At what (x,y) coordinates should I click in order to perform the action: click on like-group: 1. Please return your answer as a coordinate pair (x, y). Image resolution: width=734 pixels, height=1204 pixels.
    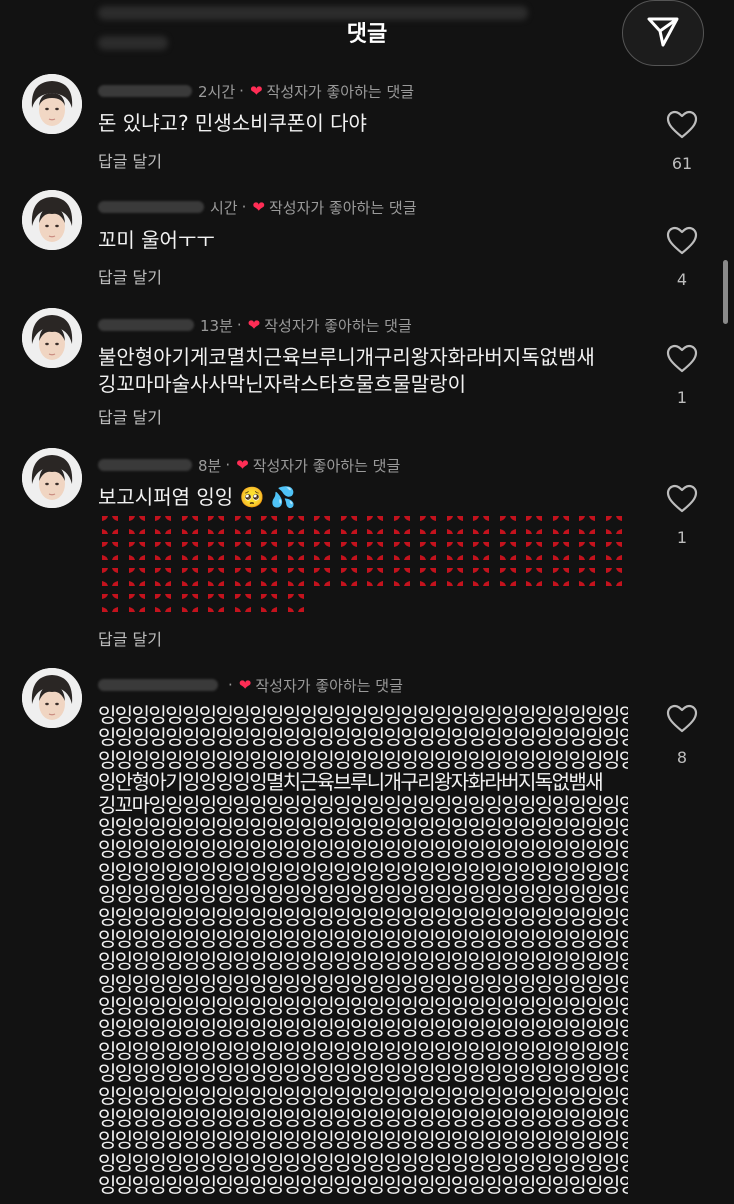
    Looking at the image, I should click on (682, 375).